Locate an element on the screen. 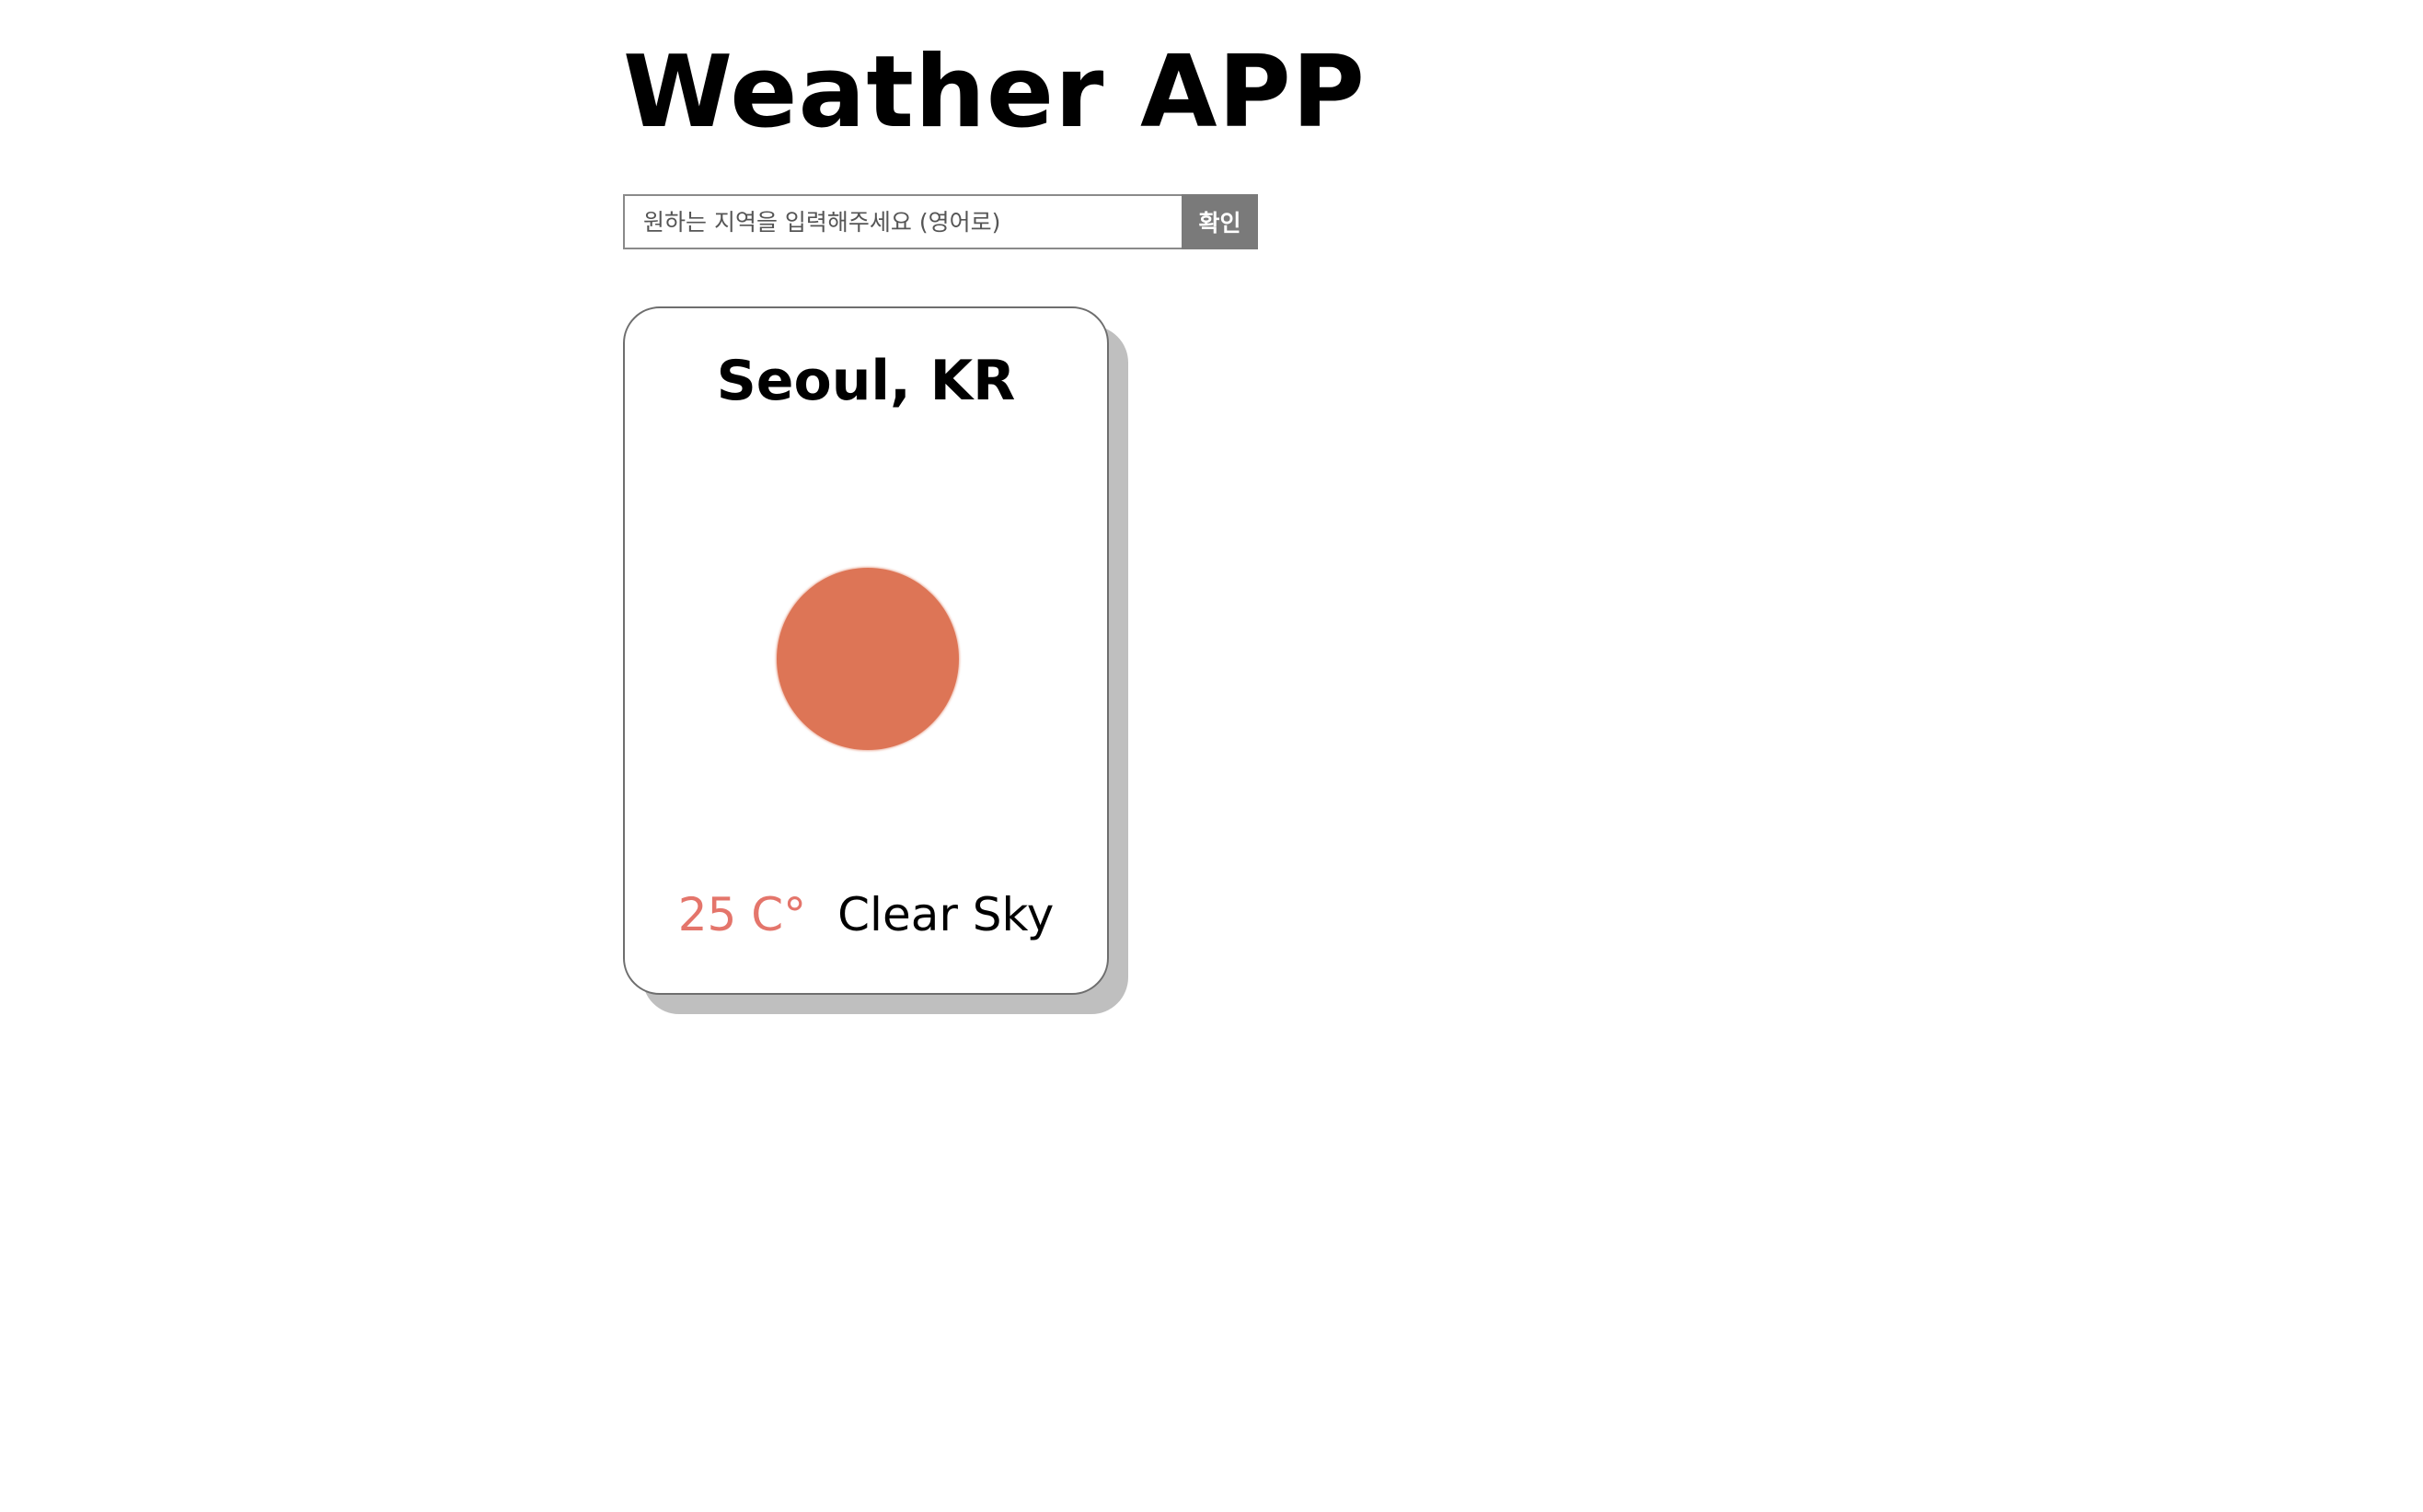  sun-icon is located at coordinates (868, 659).